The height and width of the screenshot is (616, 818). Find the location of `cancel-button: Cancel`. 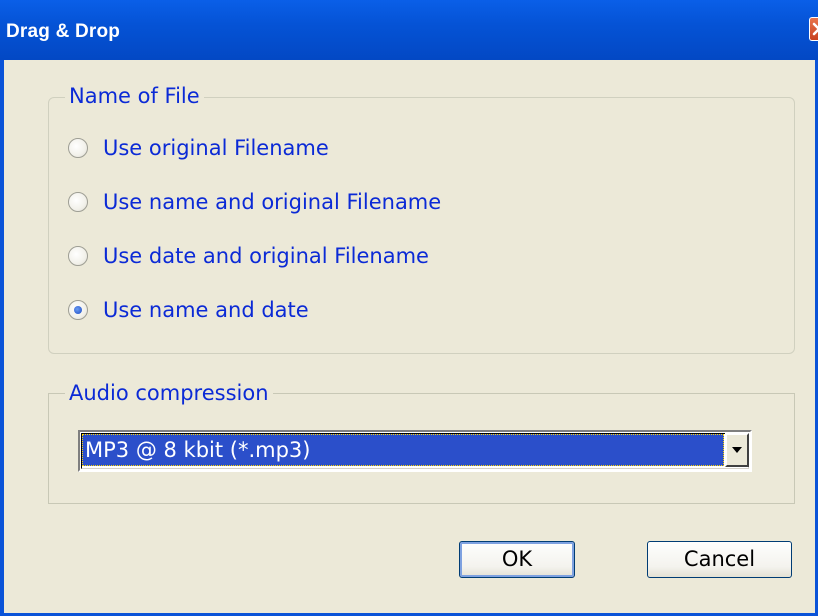

cancel-button: Cancel is located at coordinates (719, 559).